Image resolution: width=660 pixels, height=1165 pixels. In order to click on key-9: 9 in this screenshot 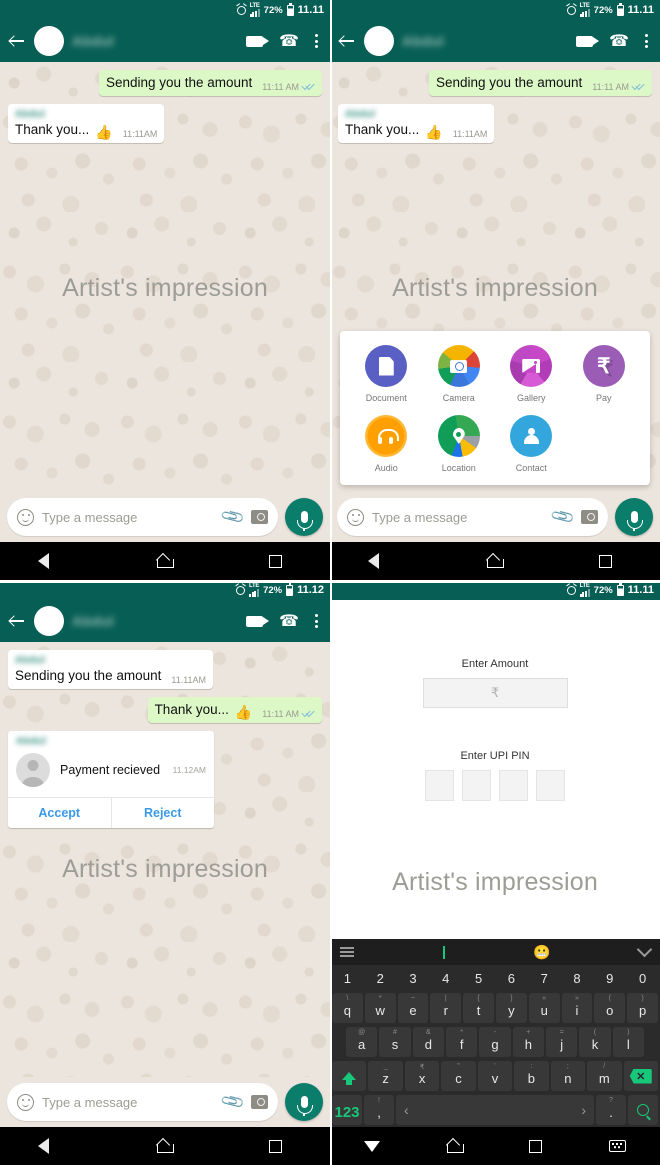, I will do `click(609, 978)`.